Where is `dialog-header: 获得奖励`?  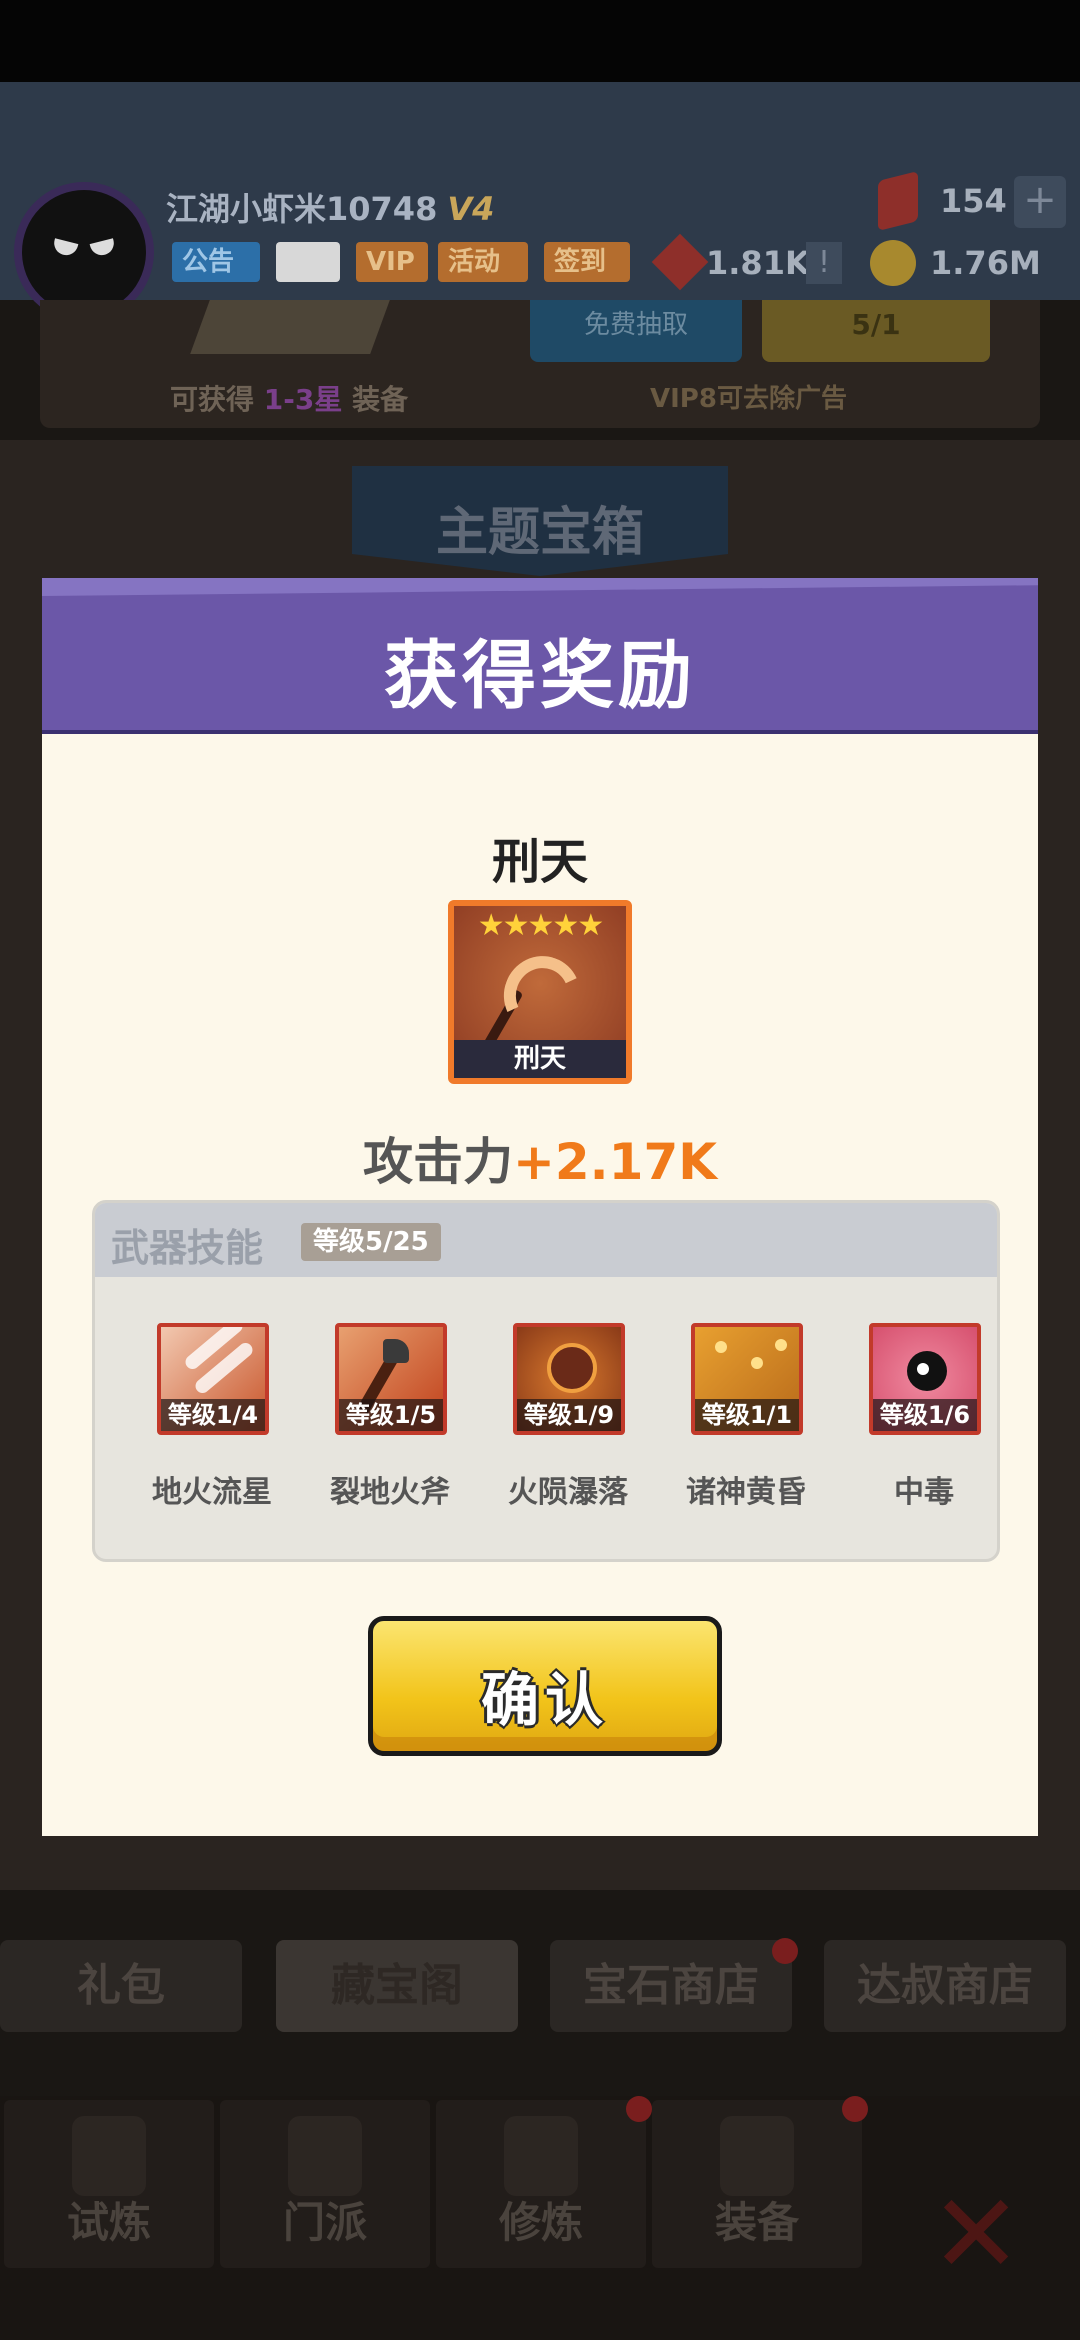
dialog-header: 获得奖励 is located at coordinates (540, 656).